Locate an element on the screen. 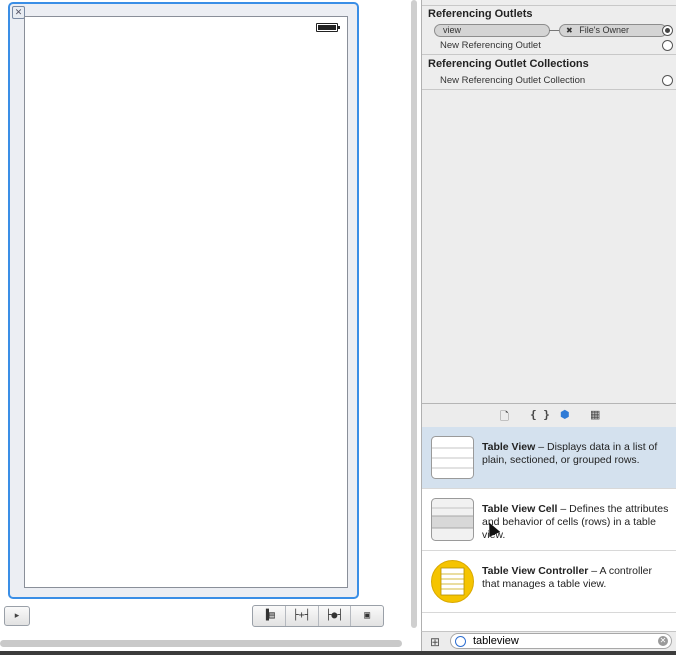  table-view-cell-icon is located at coordinates (452, 519).